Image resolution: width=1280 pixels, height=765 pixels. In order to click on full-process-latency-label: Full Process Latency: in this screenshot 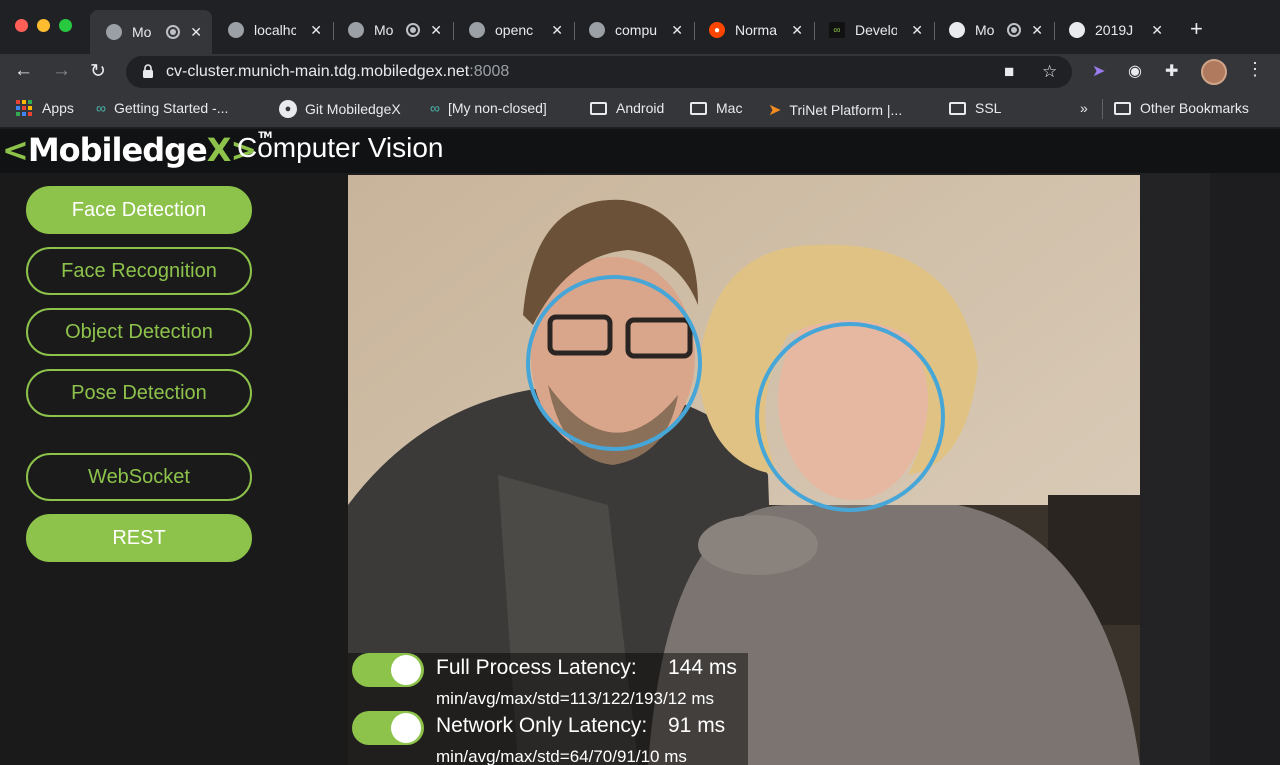, I will do `click(536, 667)`.